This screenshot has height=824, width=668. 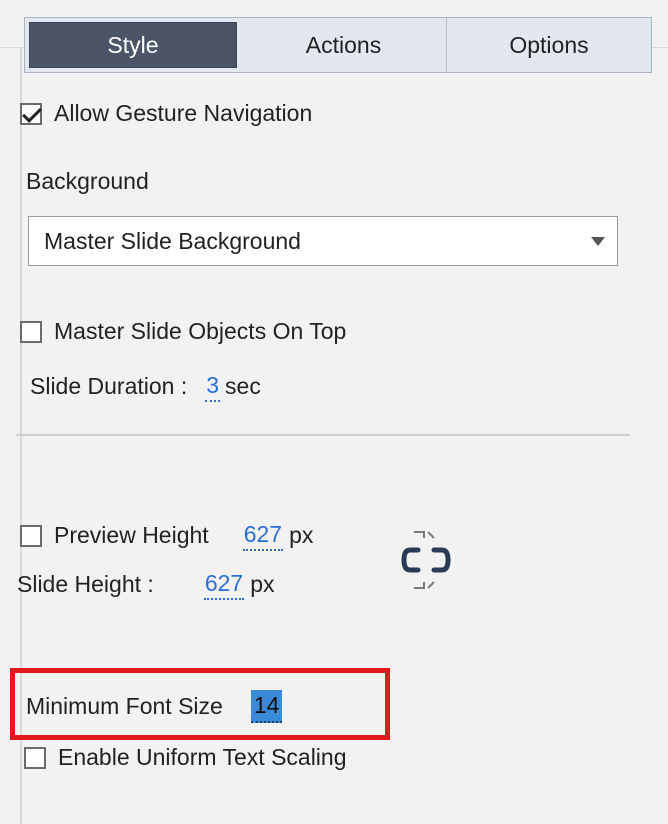 I want to click on background-select-value: Master Slide Background, so click(x=172, y=240).